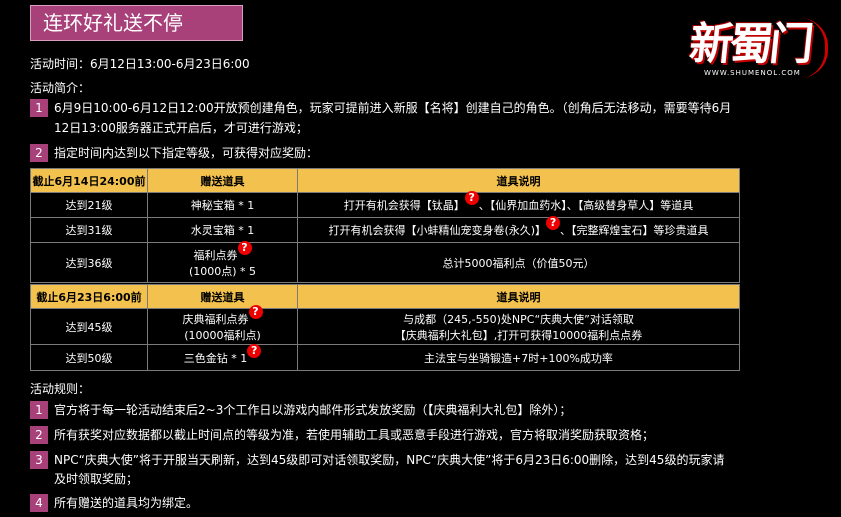 This screenshot has height=517, width=841. What do you see at coordinates (222, 230) in the screenshot?
I see `gift-cell: 水灵宝箱 * 1` at bounding box center [222, 230].